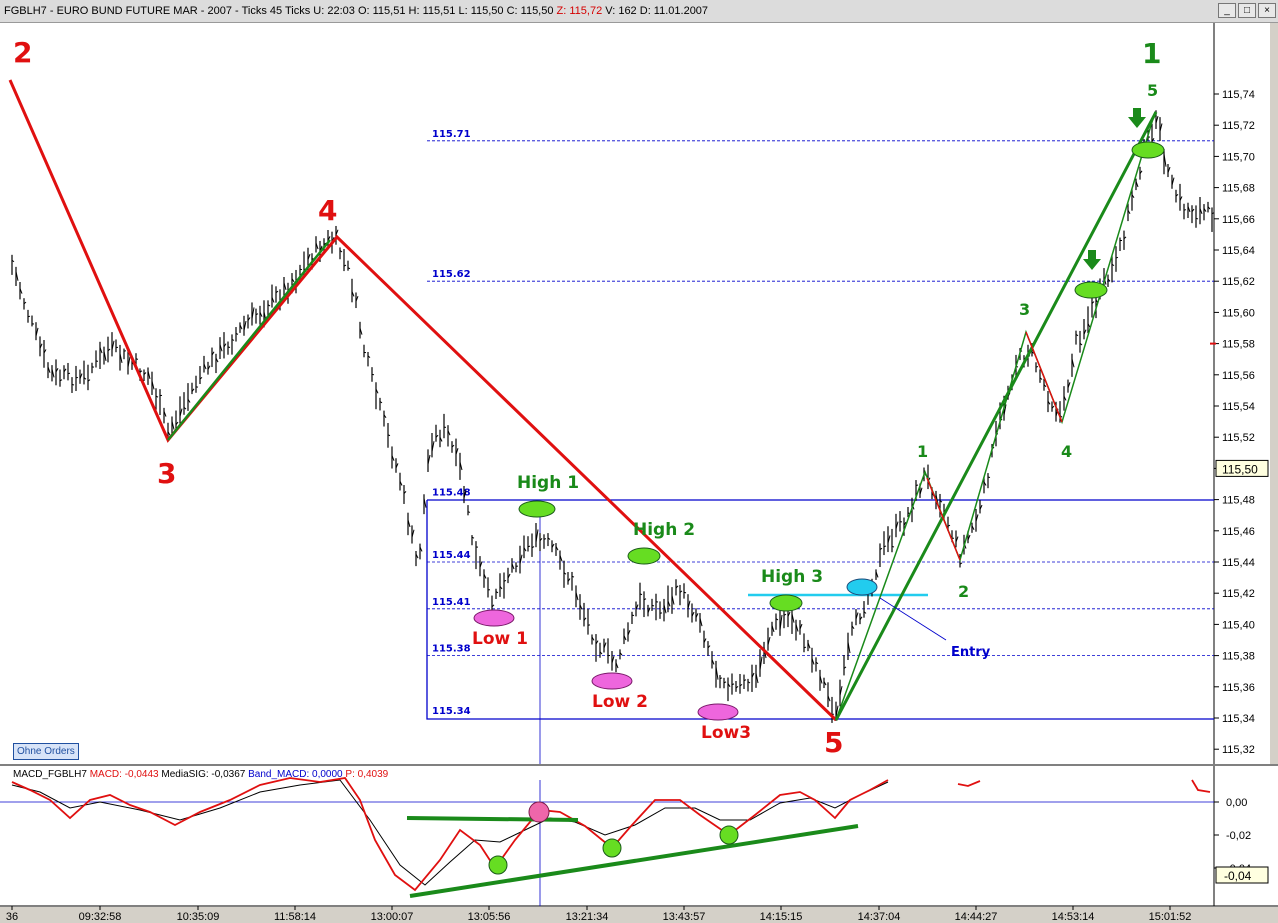  What do you see at coordinates (451, 274) in the screenshot?
I see `level-label: 115.62` at bounding box center [451, 274].